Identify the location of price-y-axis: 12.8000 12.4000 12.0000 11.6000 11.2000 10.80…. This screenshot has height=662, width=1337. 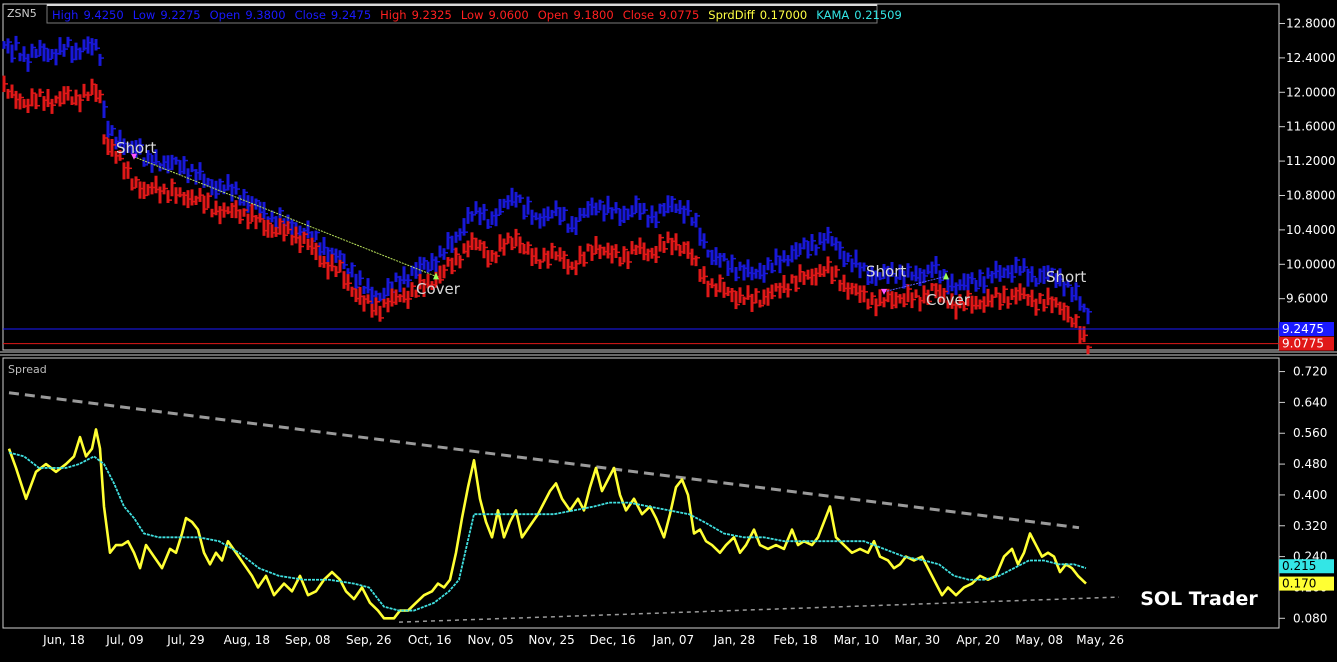
(1307, 161).